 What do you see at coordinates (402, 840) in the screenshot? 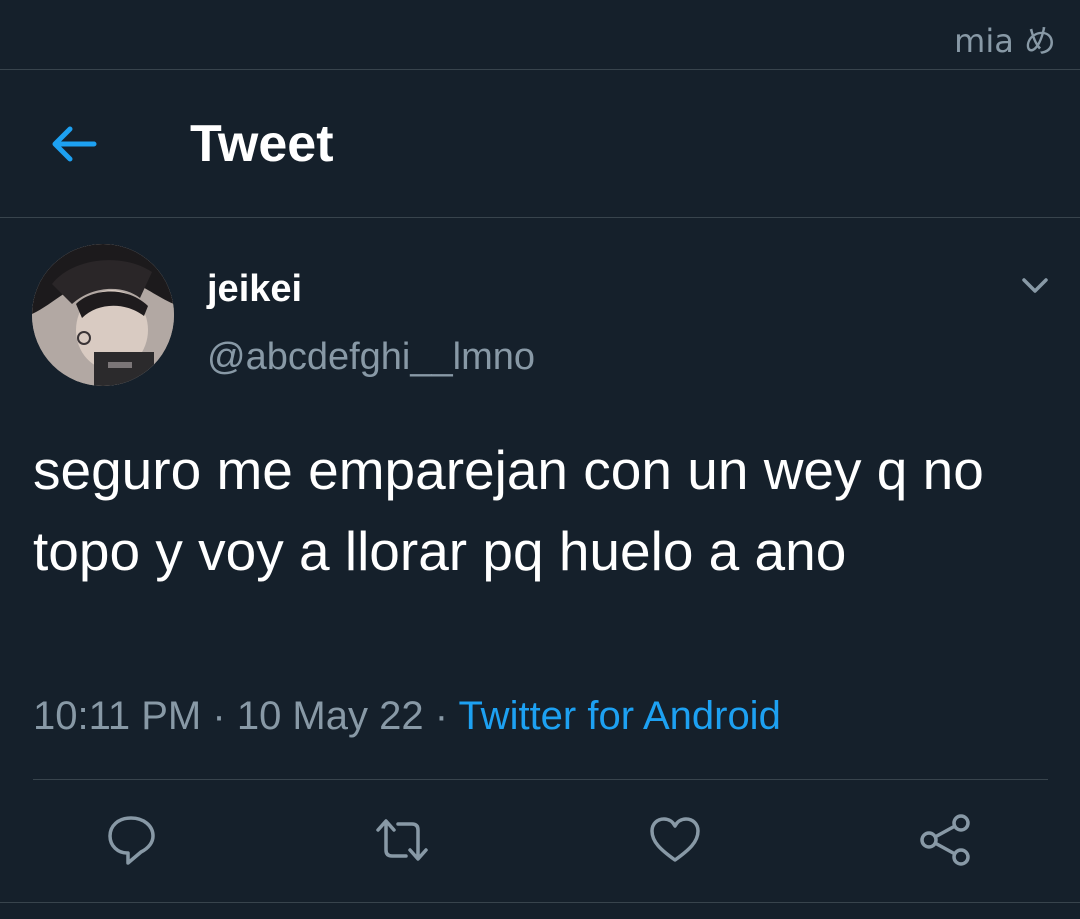
I see `retweet-icon` at bounding box center [402, 840].